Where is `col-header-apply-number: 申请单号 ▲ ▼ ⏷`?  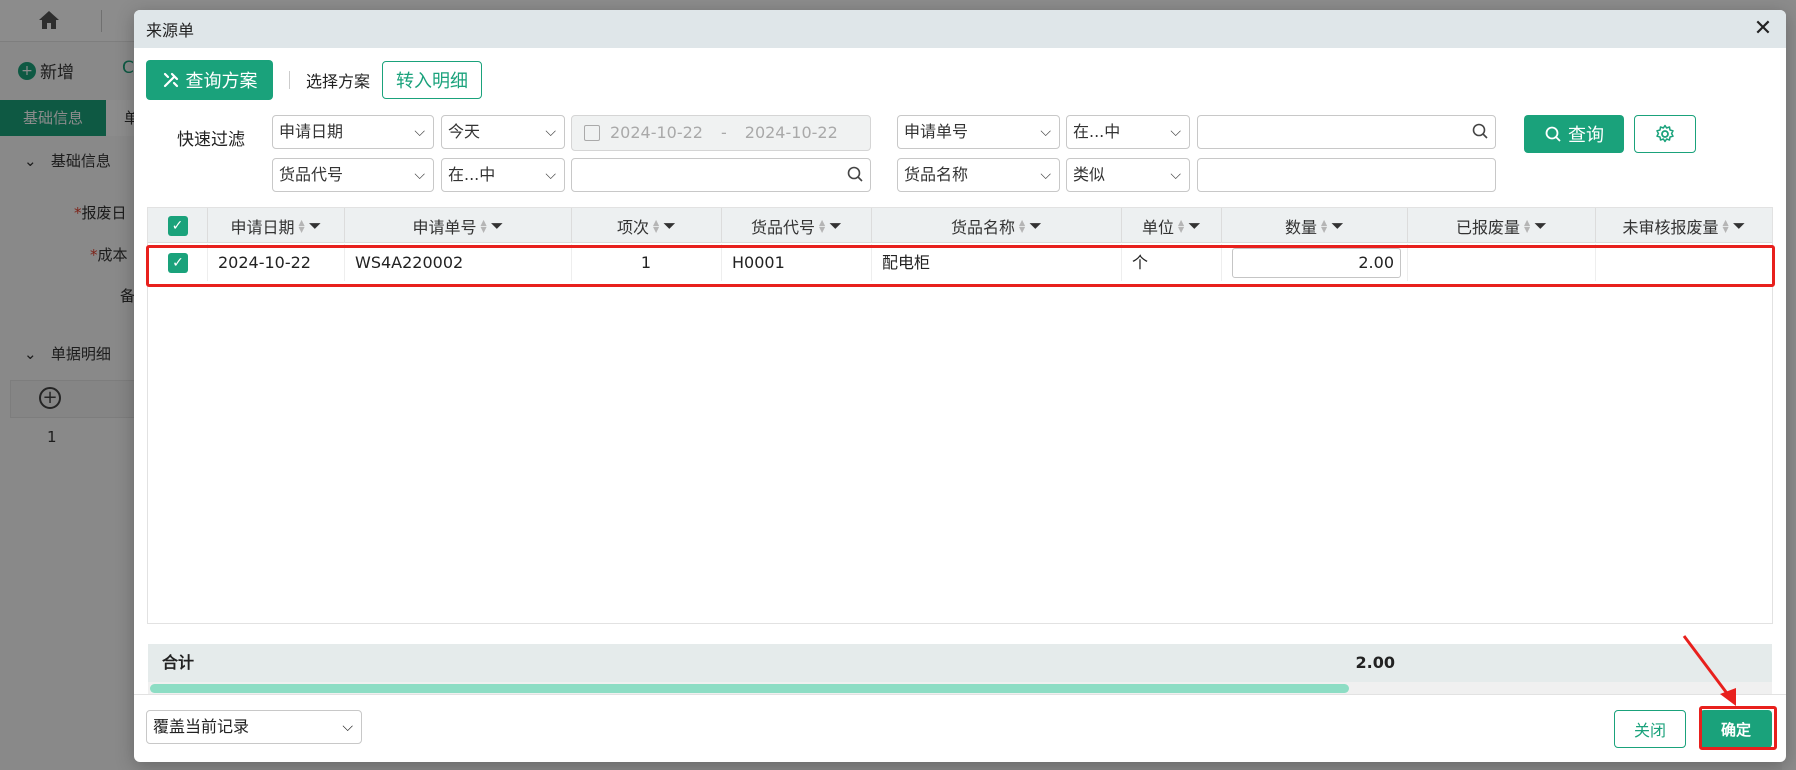 col-header-apply-number: 申请单号 ▲ ▼ ⏷ is located at coordinates (458, 225).